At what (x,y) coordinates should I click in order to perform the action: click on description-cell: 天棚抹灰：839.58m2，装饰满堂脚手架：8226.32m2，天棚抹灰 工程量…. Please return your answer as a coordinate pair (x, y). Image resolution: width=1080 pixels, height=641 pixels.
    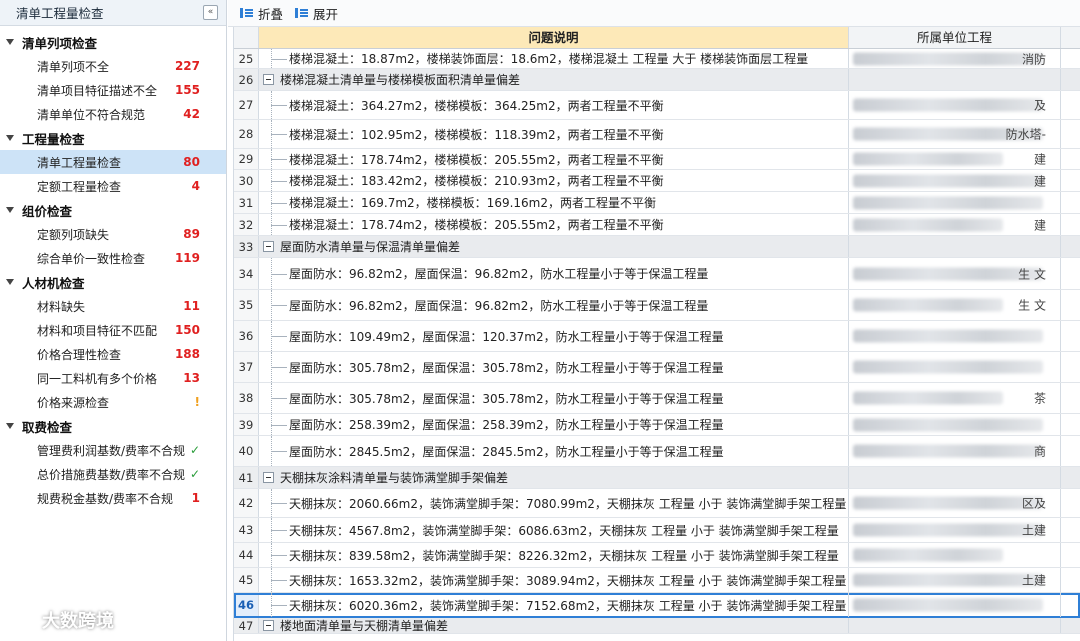
    Looking at the image, I should click on (554, 555).